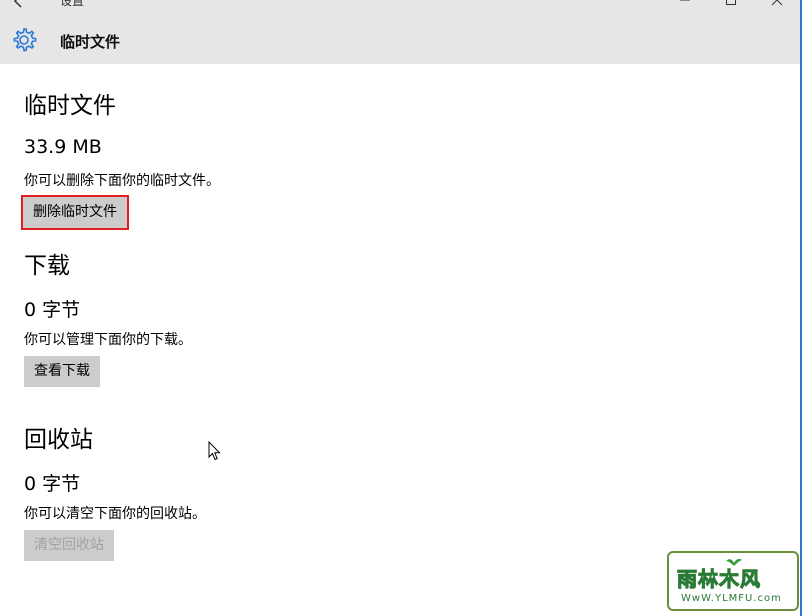 Image resolution: width=802 pixels, height=616 pixels. Describe the element at coordinates (62, 371) in the screenshot. I see `view-downloads-button: 查看下载` at that location.